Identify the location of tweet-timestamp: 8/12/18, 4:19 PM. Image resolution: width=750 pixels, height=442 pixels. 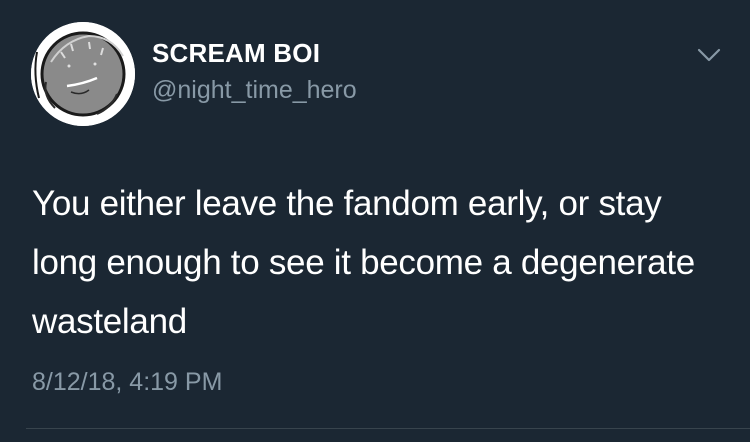
(127, 382).